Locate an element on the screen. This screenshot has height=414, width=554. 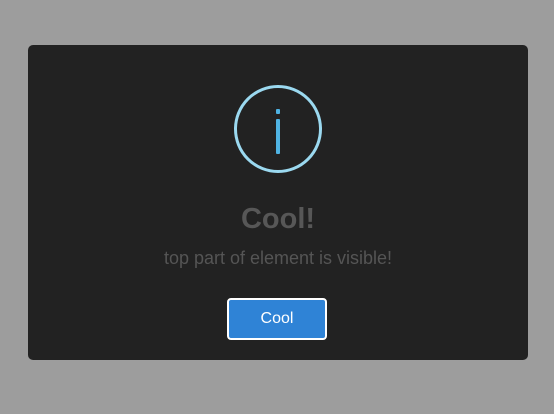
info-icon-stem is located at coordinates (278, 136).